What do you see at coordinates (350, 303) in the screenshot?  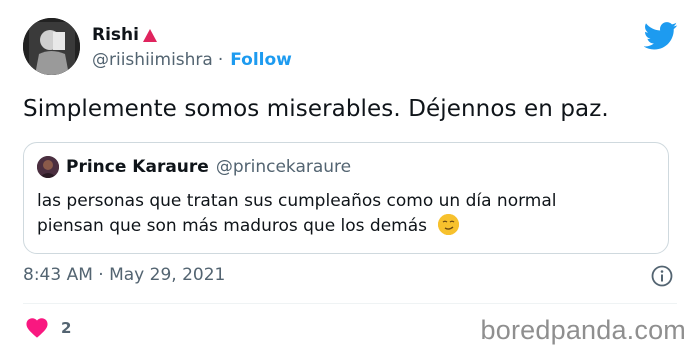 I see `divider` at bounding box center [350, 303].